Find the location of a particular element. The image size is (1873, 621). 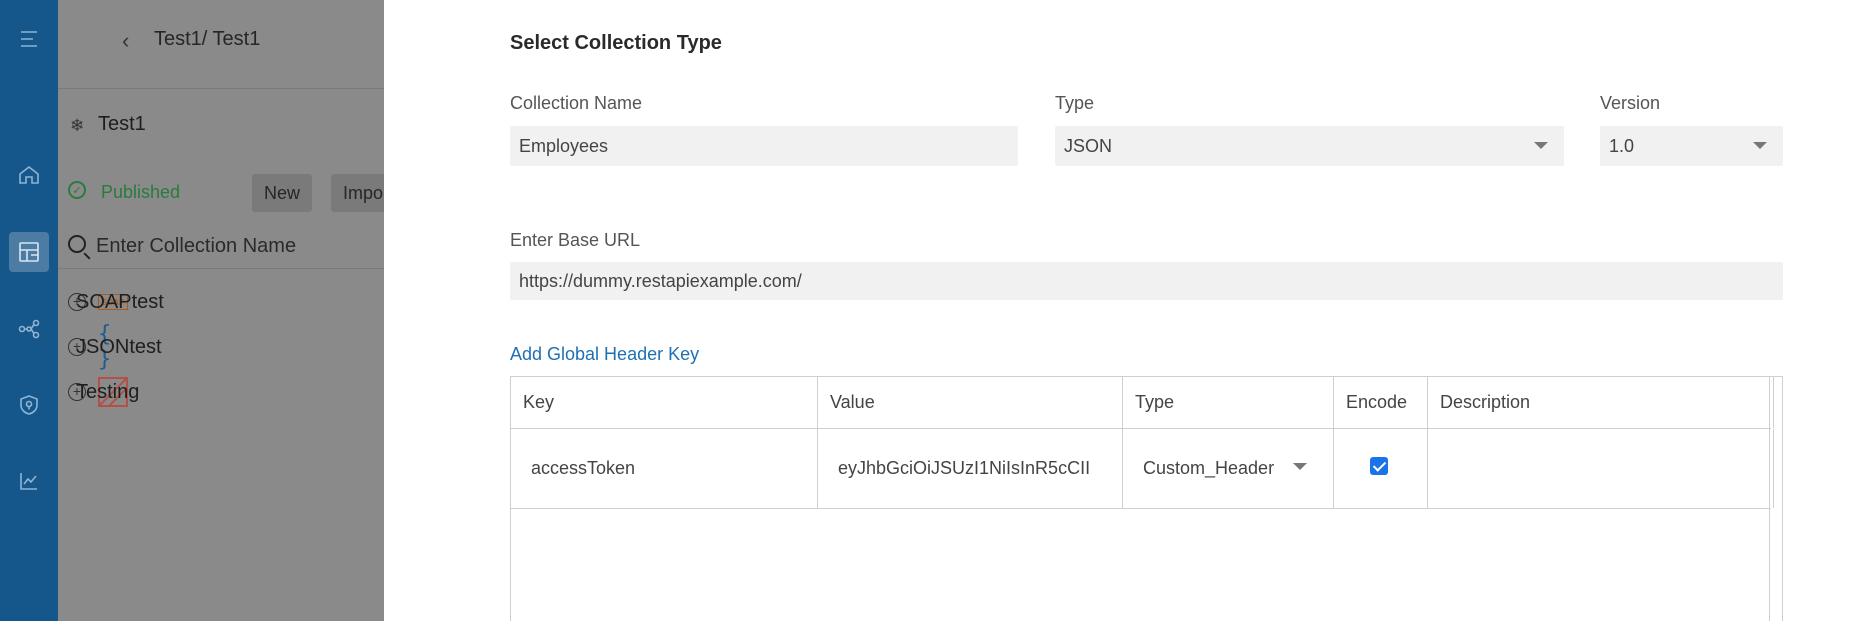

type-label: Type is located at coordinates (1075, 103).